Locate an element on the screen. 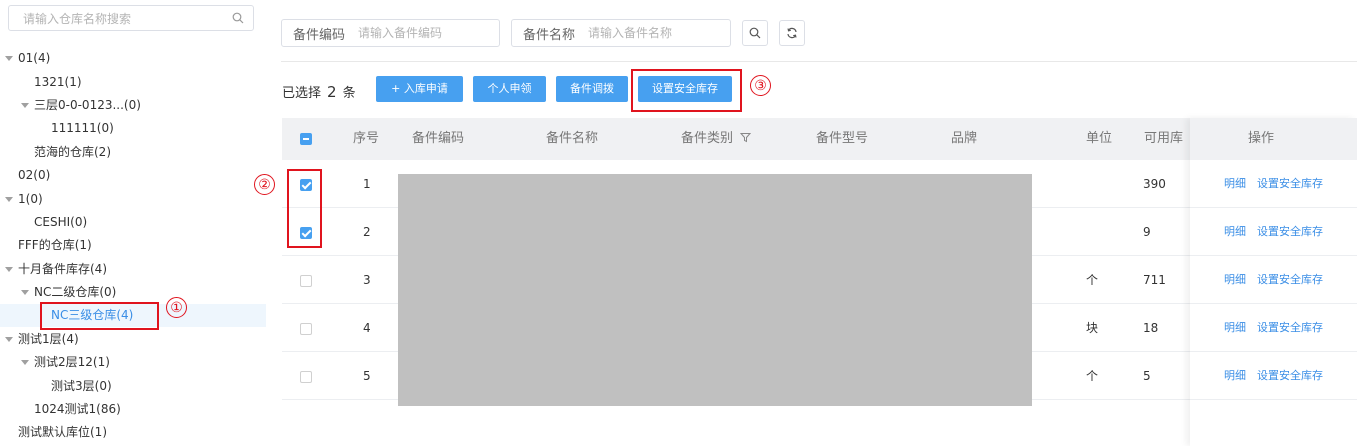 The image size is (1357, 446). tree-node-label: 02(0) is located at coordinates (34, 175).